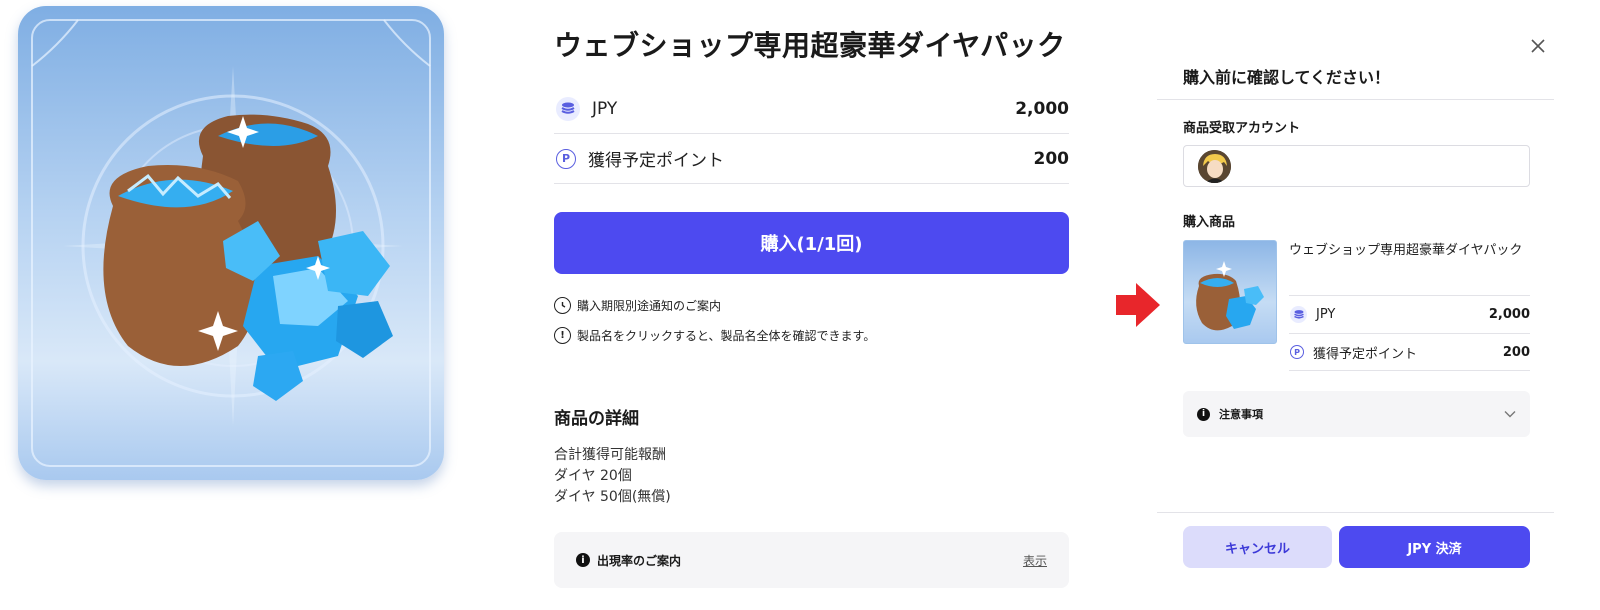 This screenshot has width=1600, height=610. I want to click on detail-line: ダイヤ 20個, so click(593, 476).